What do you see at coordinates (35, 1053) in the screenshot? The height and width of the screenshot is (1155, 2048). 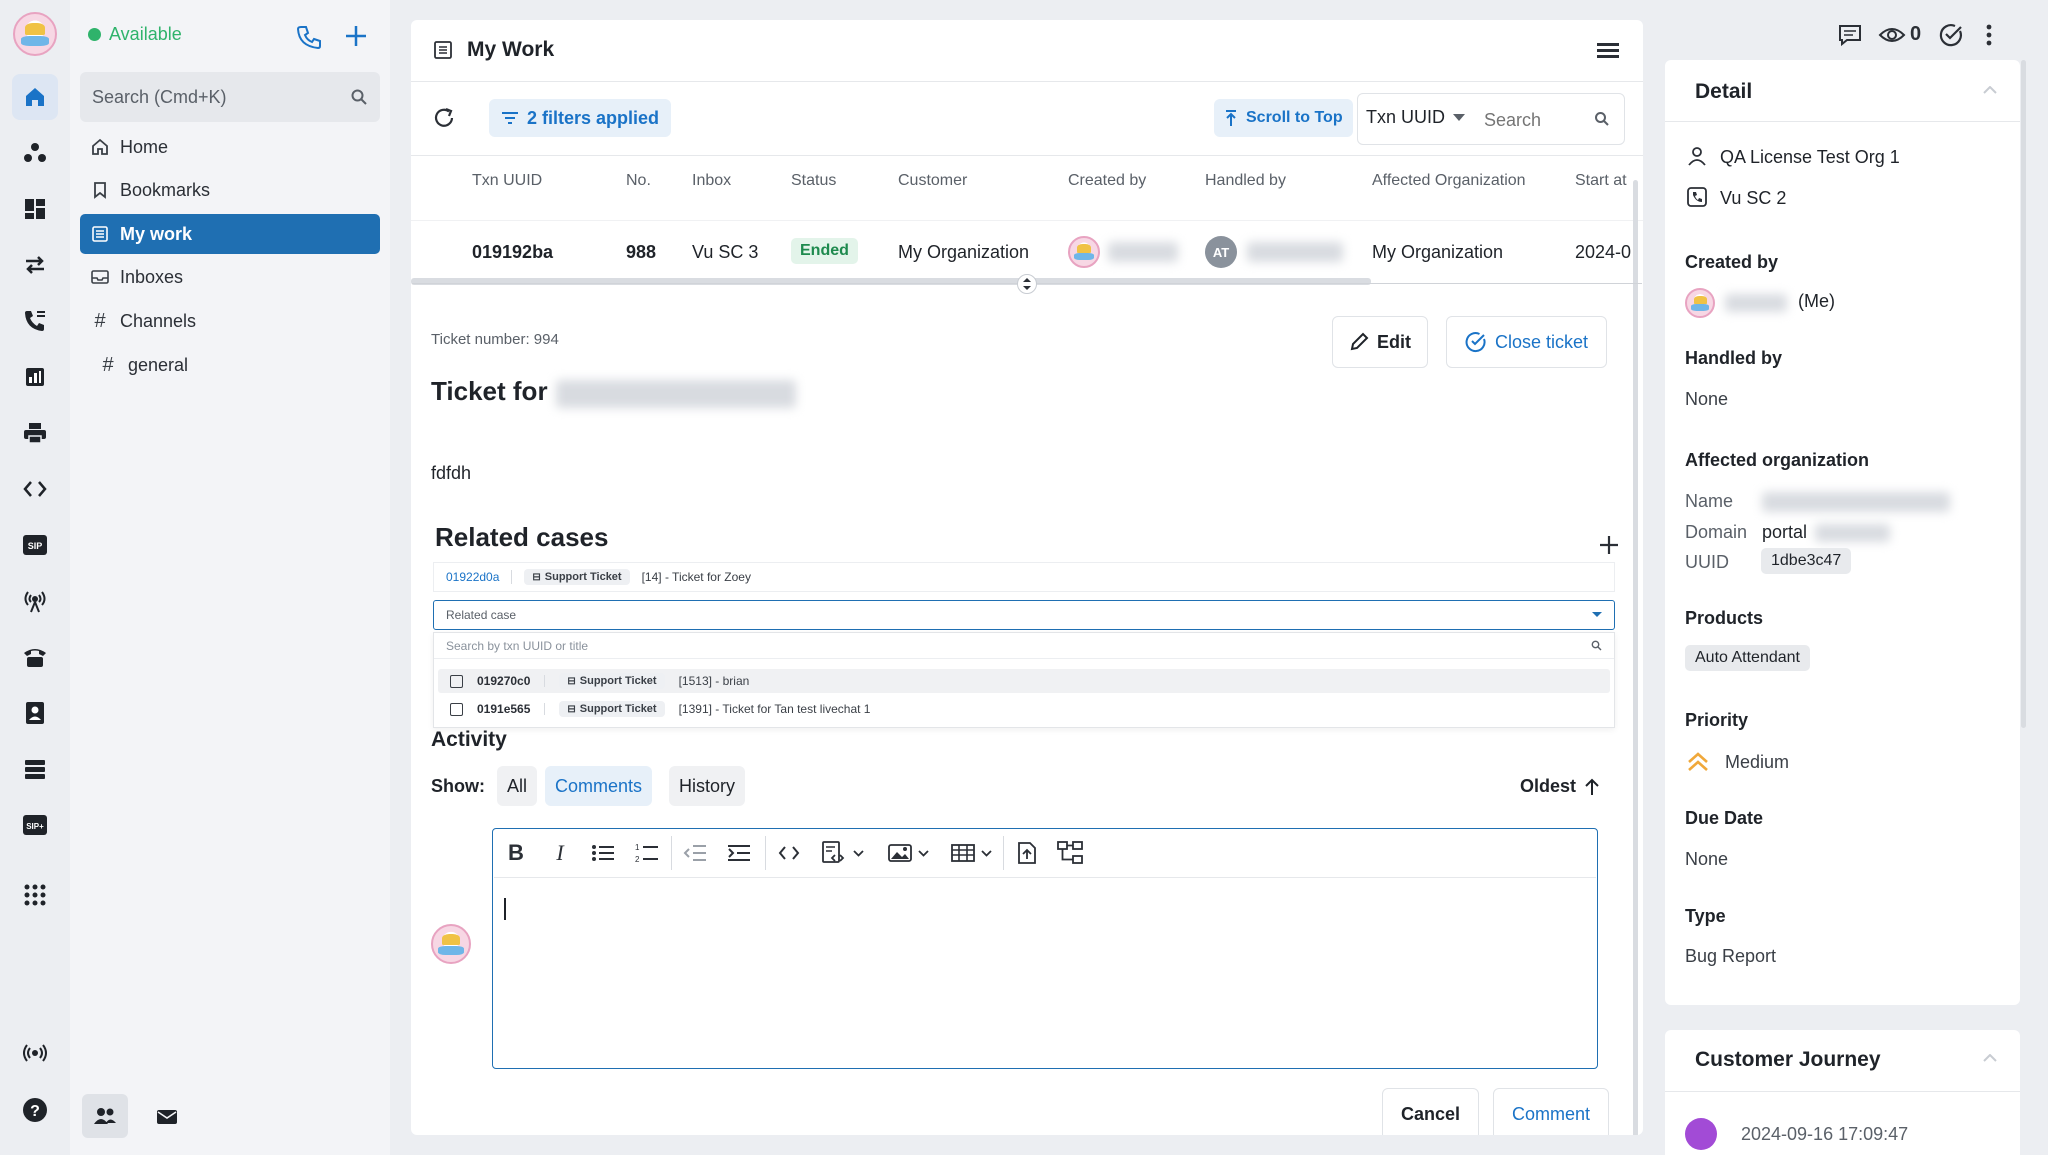 I see `broadcast-icon` at bounding box center [35, 1053].